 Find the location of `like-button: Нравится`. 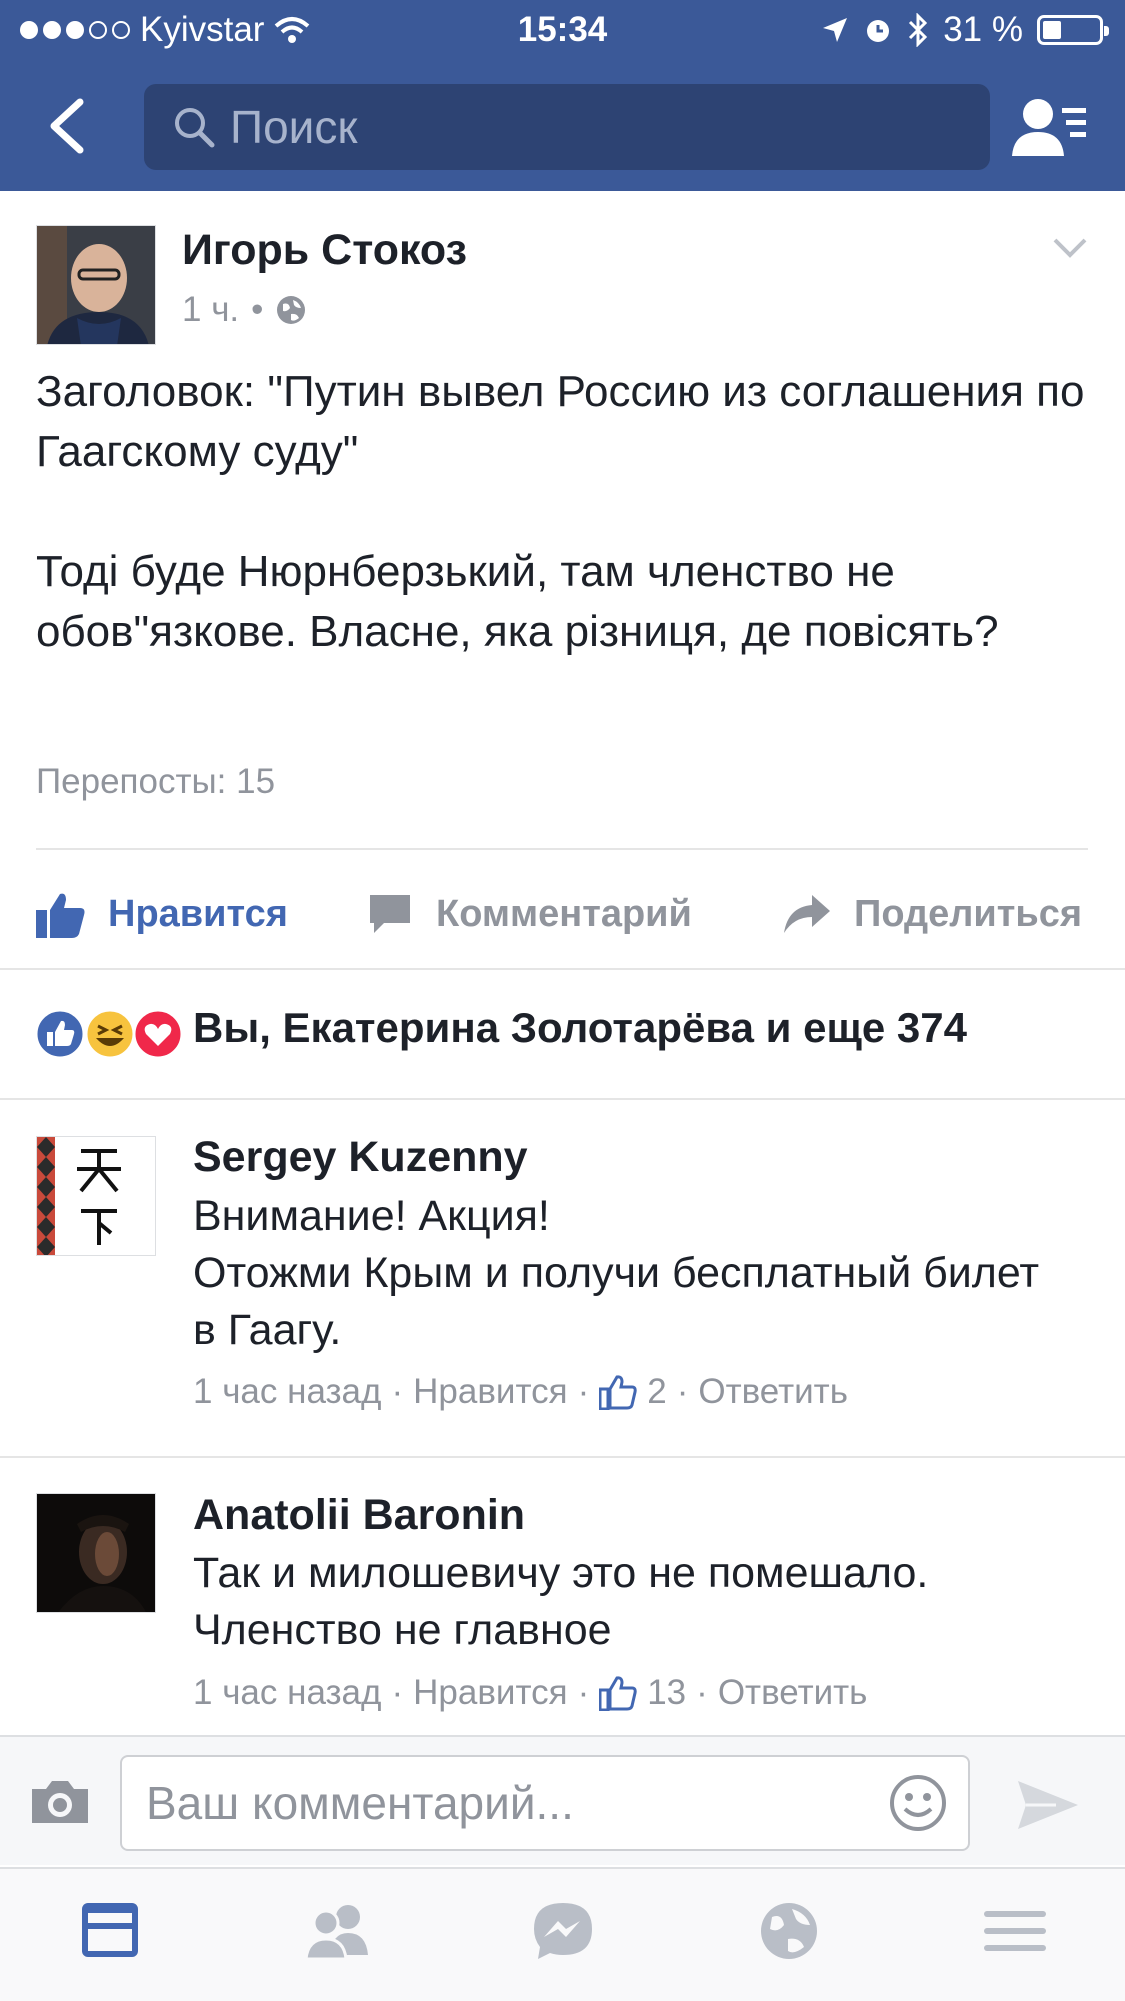

like-button: Нравится is located at coordinates (162, 914).